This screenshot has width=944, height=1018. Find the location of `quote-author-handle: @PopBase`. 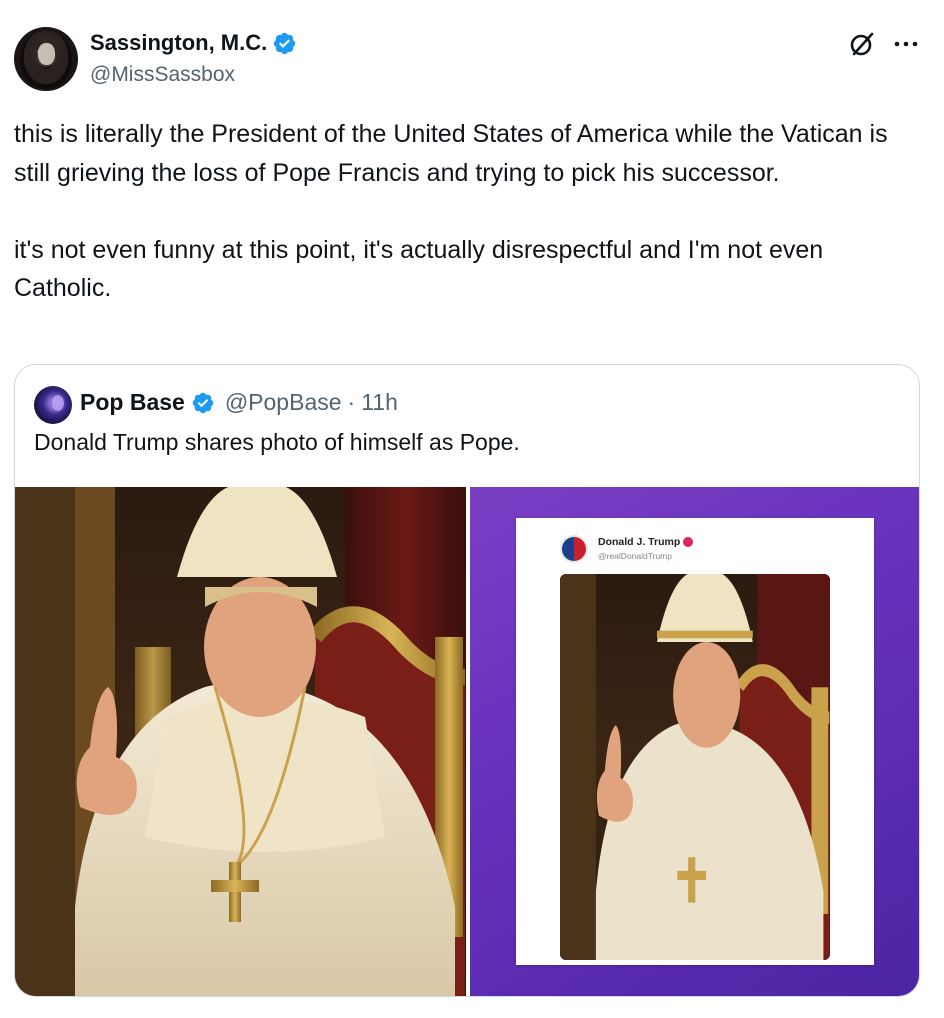

quote-author-handle: @PopBase is located at coordinates (283, 402).